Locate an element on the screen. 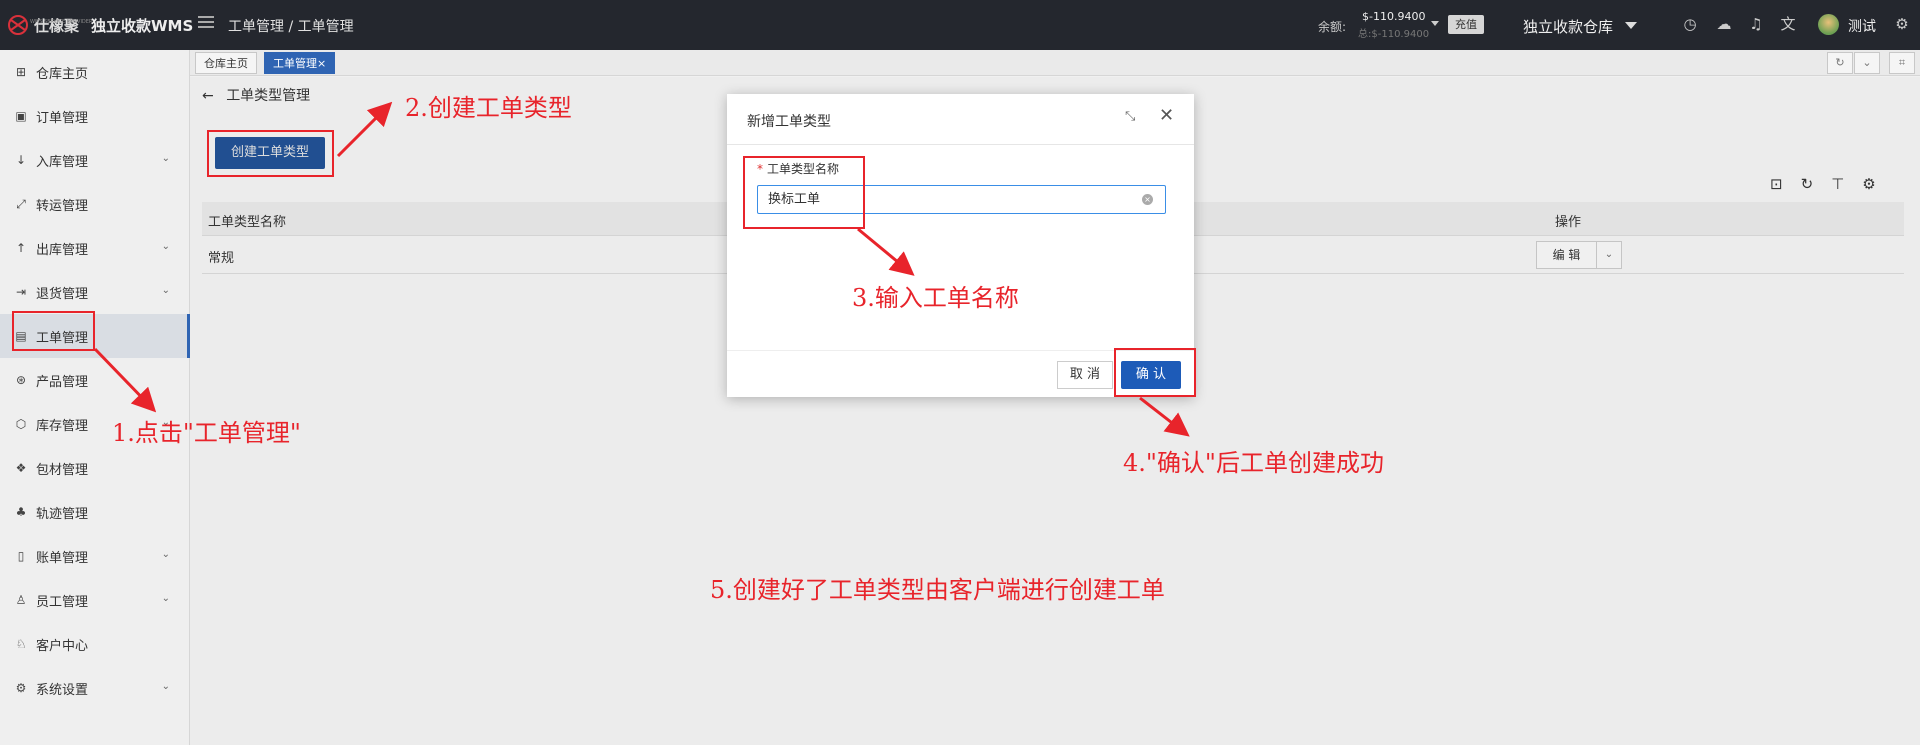 This screenshot has width=1920, height=745. sidebar-item-label: 员工管理 is located at coordinates (62, 602).